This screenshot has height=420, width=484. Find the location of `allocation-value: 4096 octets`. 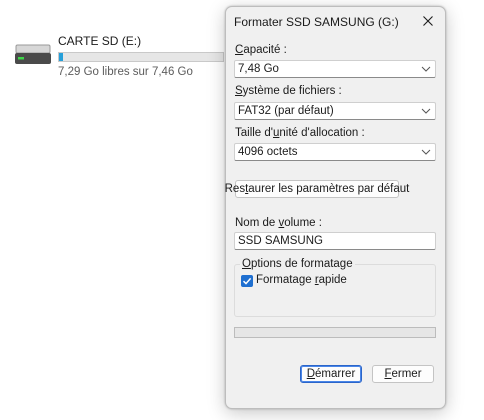

allocation-value: 4096 octets is located at coordinates (268, 152).